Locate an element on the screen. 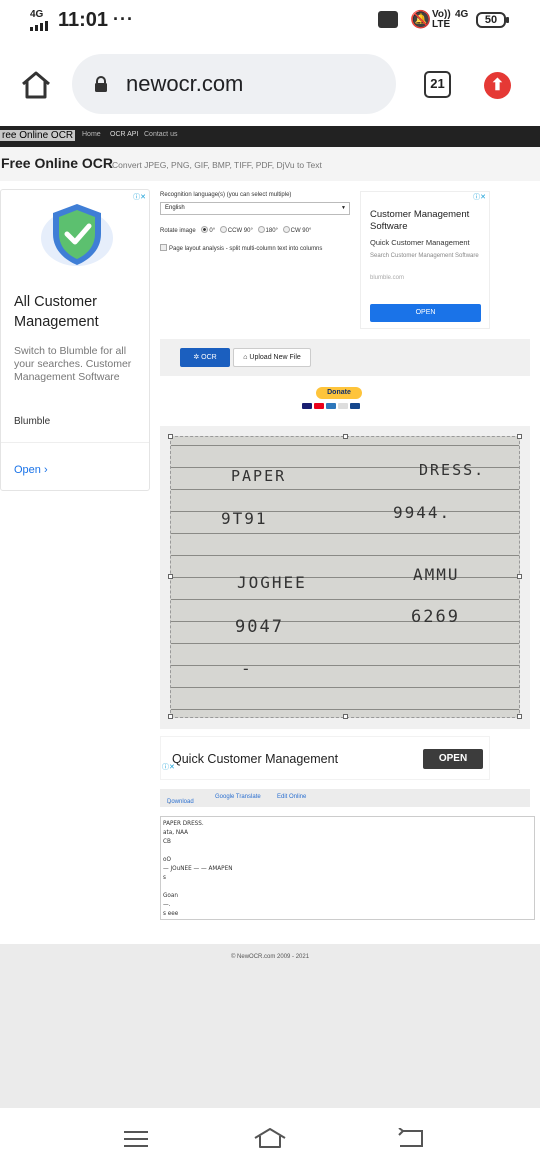 This screenshot has height=1170, width=540. left-ad-open-link: Open › is located at coordinates (31, 470).